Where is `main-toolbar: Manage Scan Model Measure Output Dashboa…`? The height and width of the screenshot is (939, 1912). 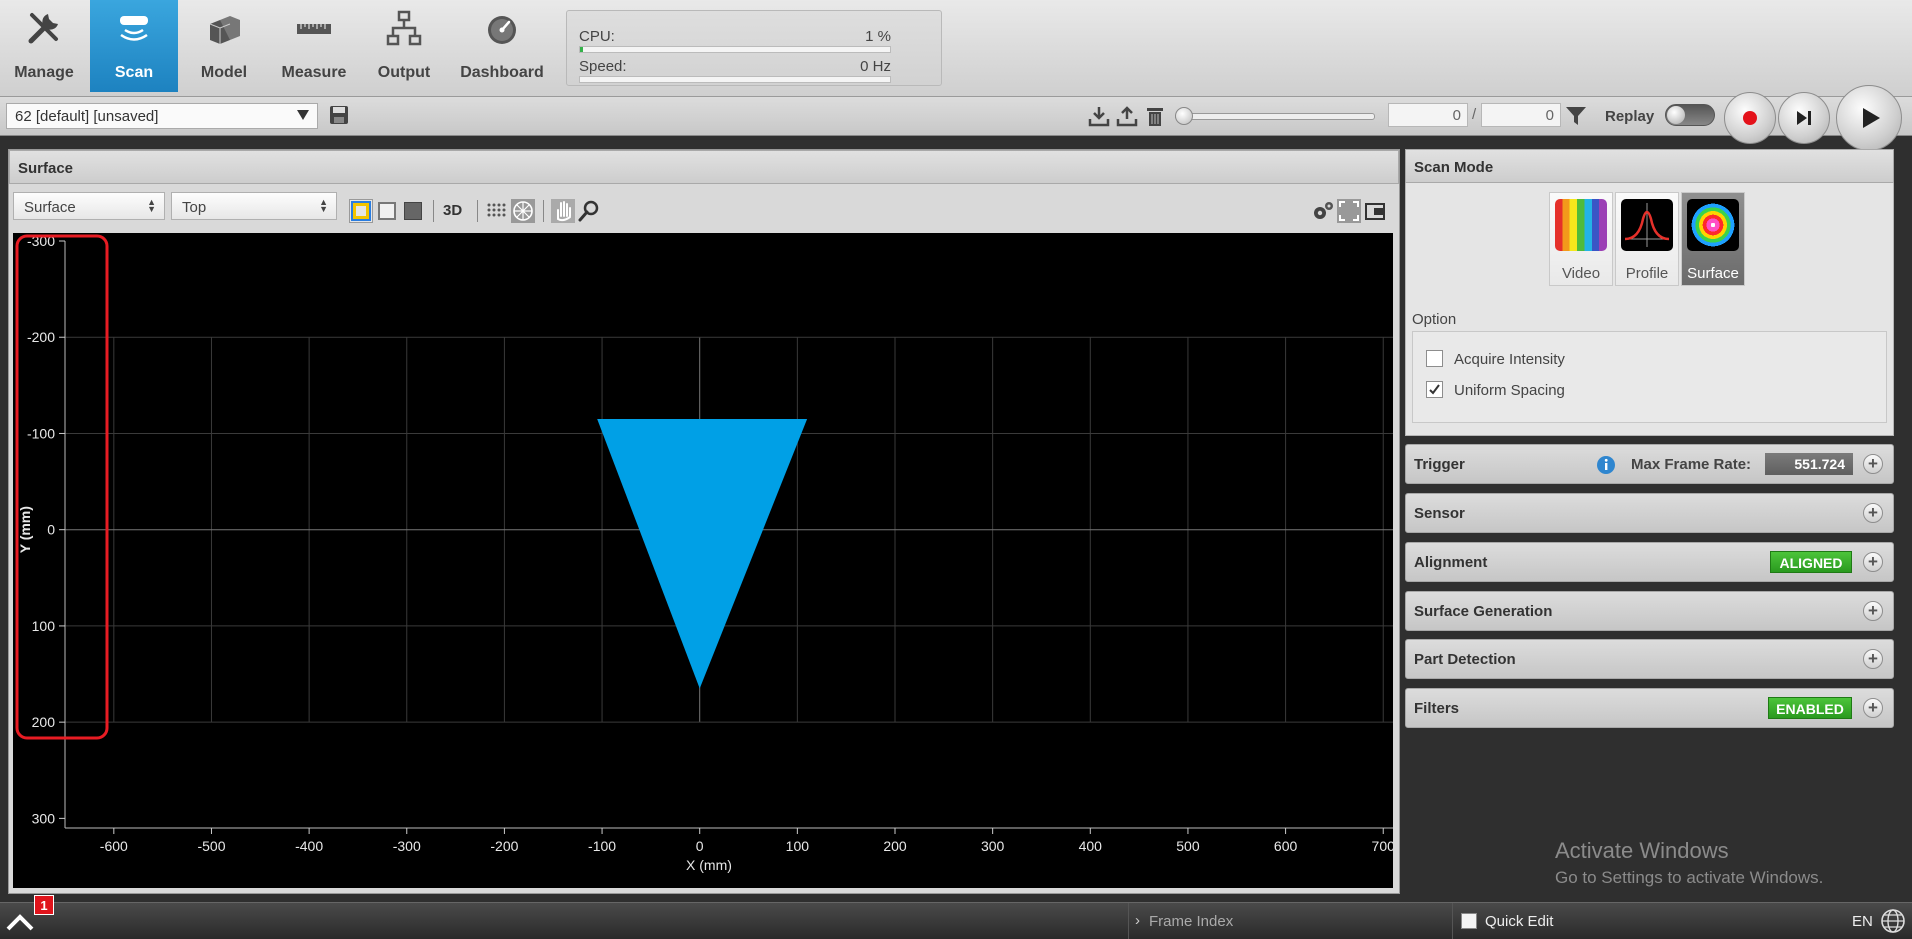 main-toolbar: Manage Scan Model Measure Output Dashboa… is located at coordinates (956, 48).